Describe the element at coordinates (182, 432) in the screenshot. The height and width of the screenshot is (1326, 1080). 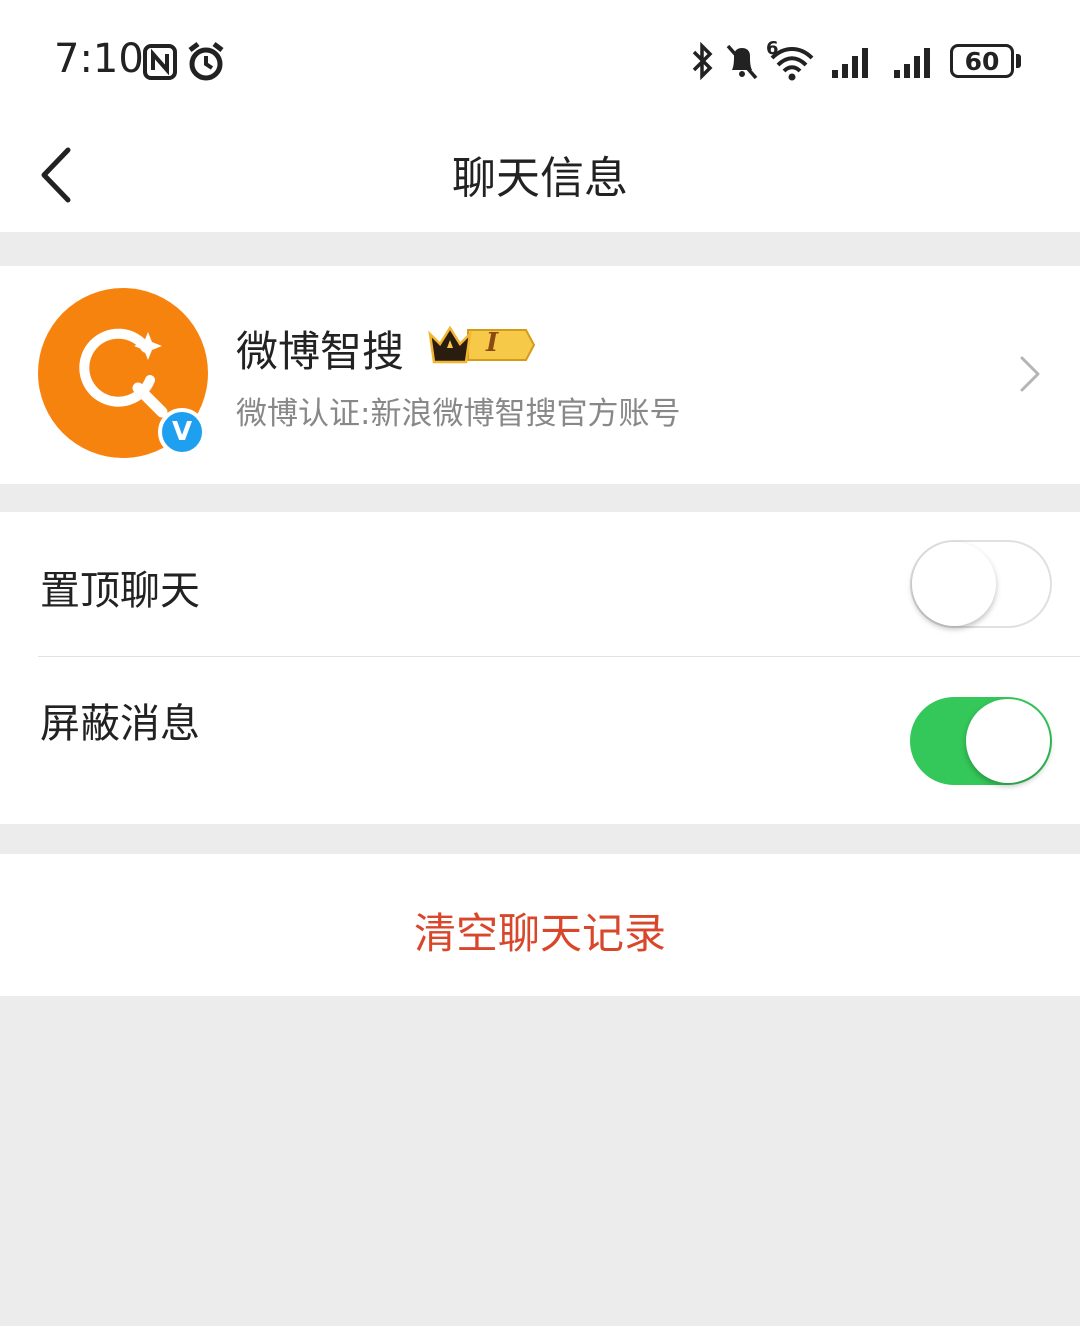
I see `verified-badge: V` at that location.